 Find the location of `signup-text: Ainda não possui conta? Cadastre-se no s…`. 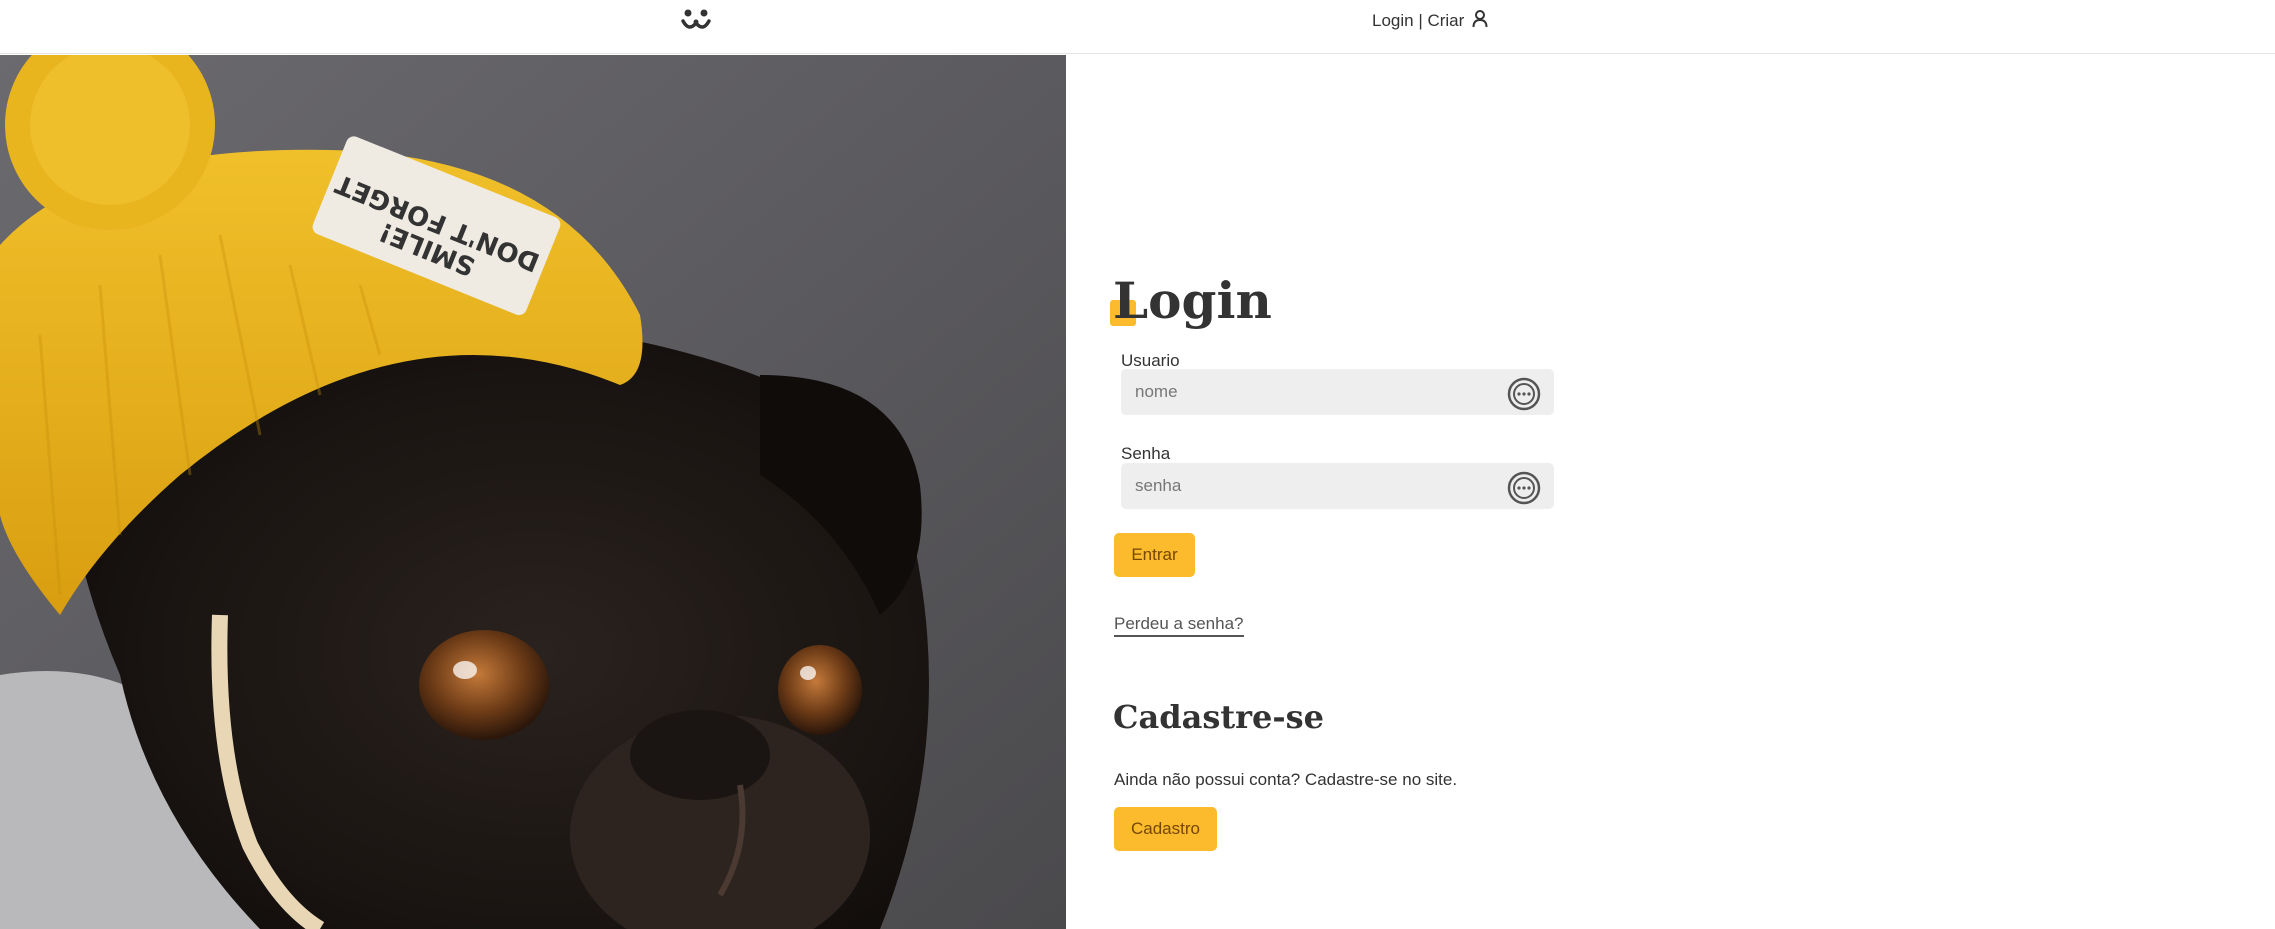

signup-text: Ainda não possui conta? Cadastre-se no s… is located at coordinates (1286, 779).